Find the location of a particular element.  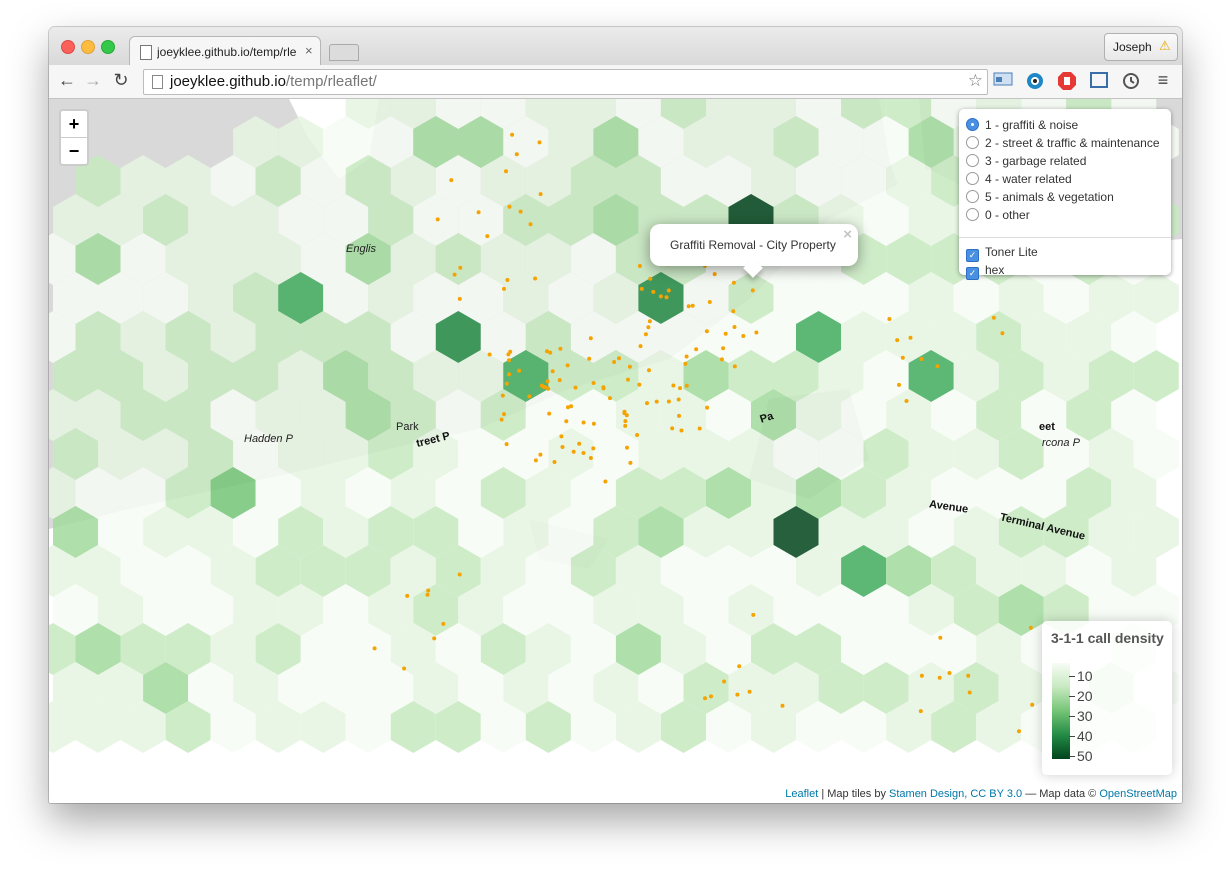

zoom-out-button: − is located at coordinates (74, 150).